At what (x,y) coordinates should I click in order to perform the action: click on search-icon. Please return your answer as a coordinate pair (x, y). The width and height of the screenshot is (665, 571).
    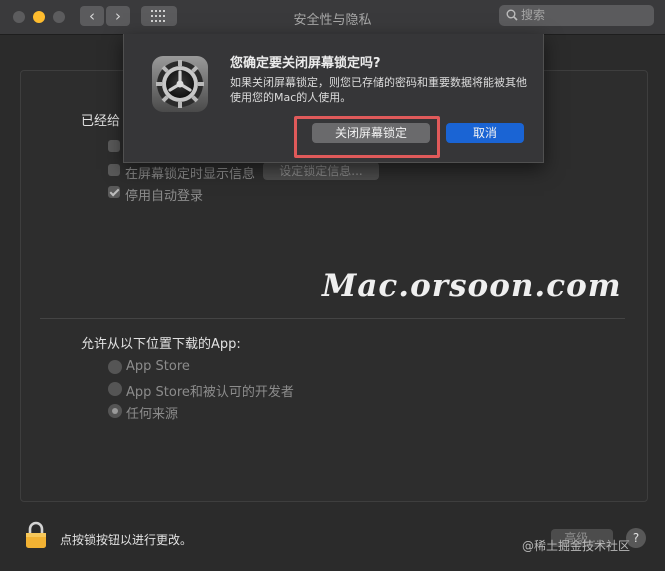
    Looking at the image, I should click on (512, 15).